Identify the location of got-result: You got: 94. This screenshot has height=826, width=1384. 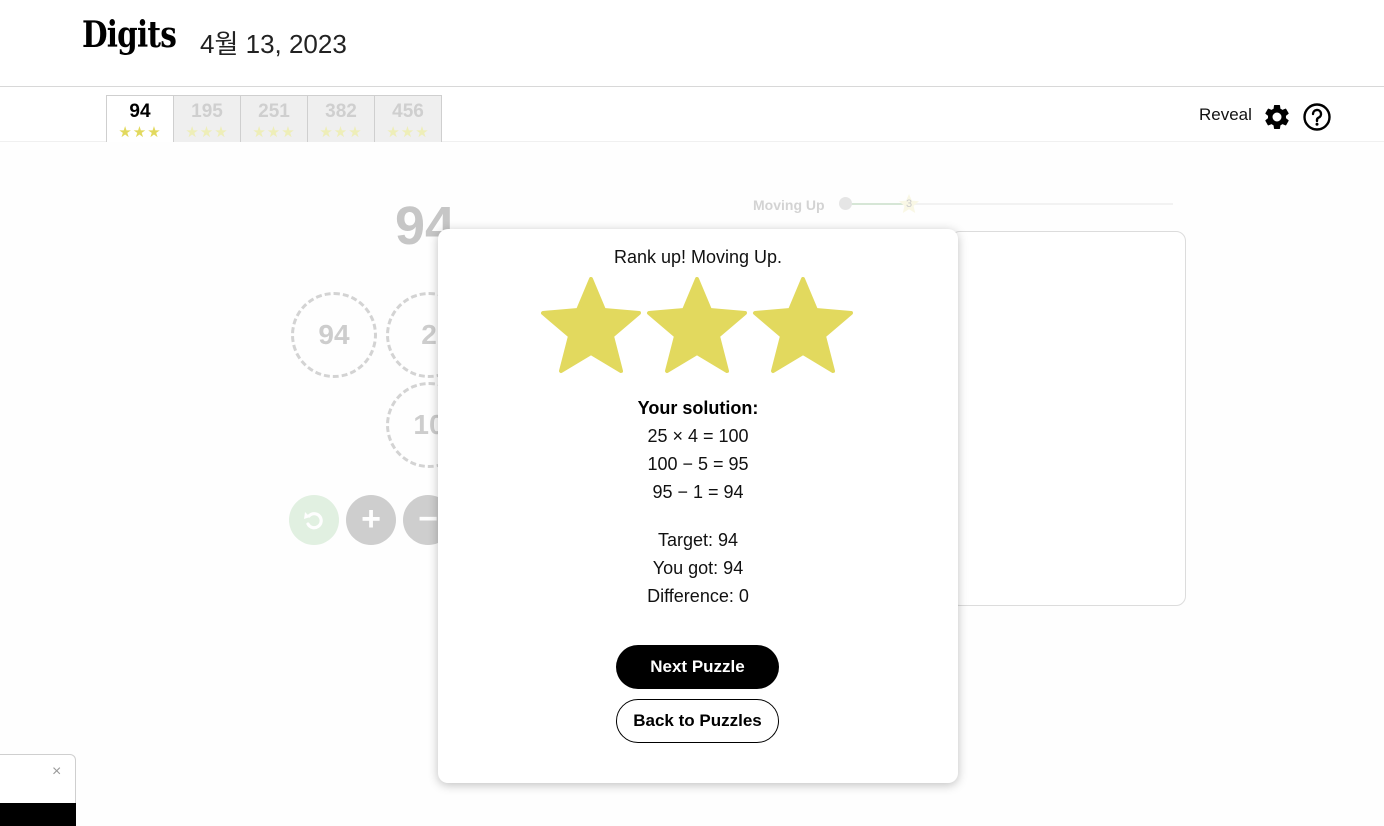
(698, 568).